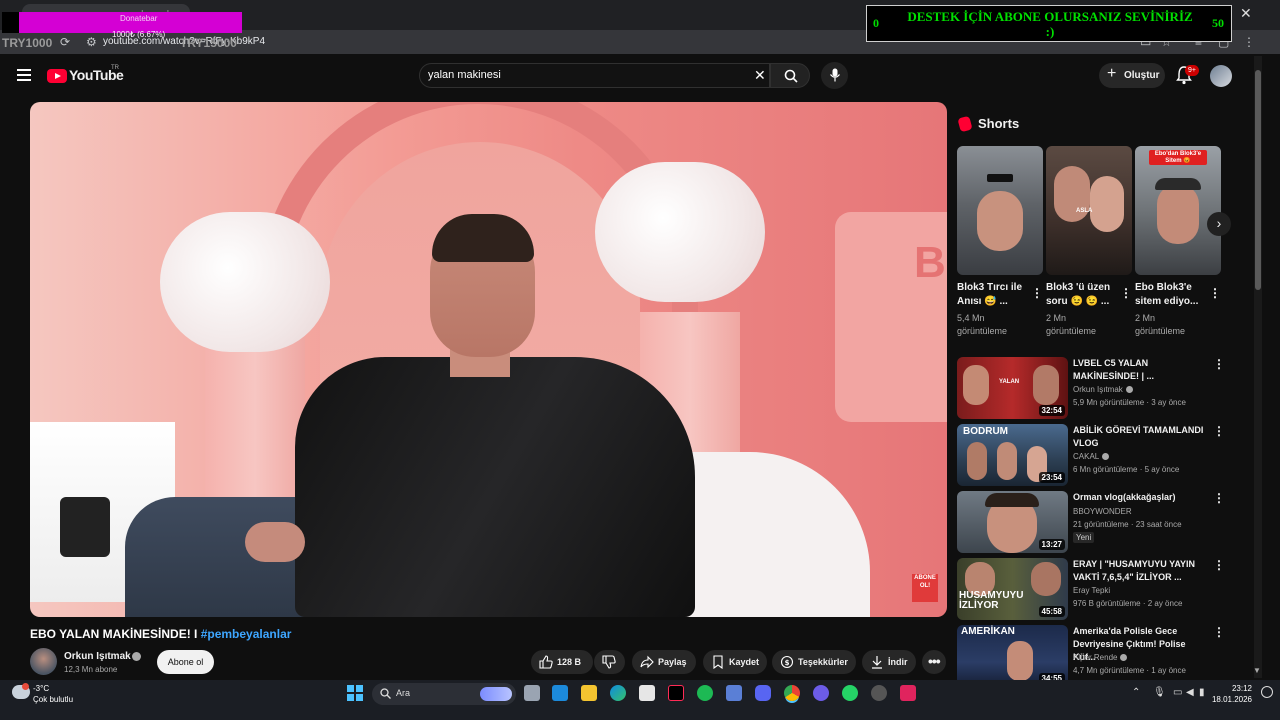 The image size is (1280, 720). Describe the element at coordinates (1012, 388) in the screenshot. I see `recommendation-thumbnail: YALAN 32:54` at that location.